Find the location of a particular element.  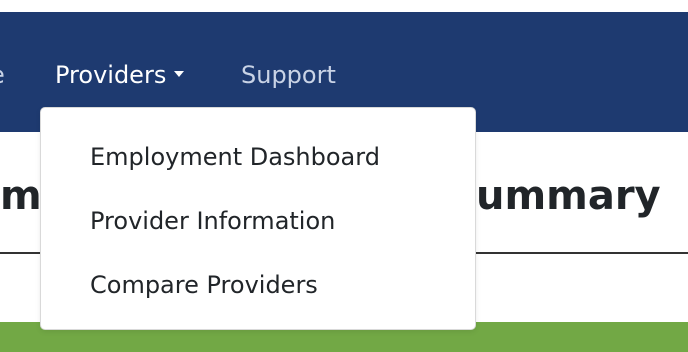

caret-down-icon is located at coordinates (179, 74).